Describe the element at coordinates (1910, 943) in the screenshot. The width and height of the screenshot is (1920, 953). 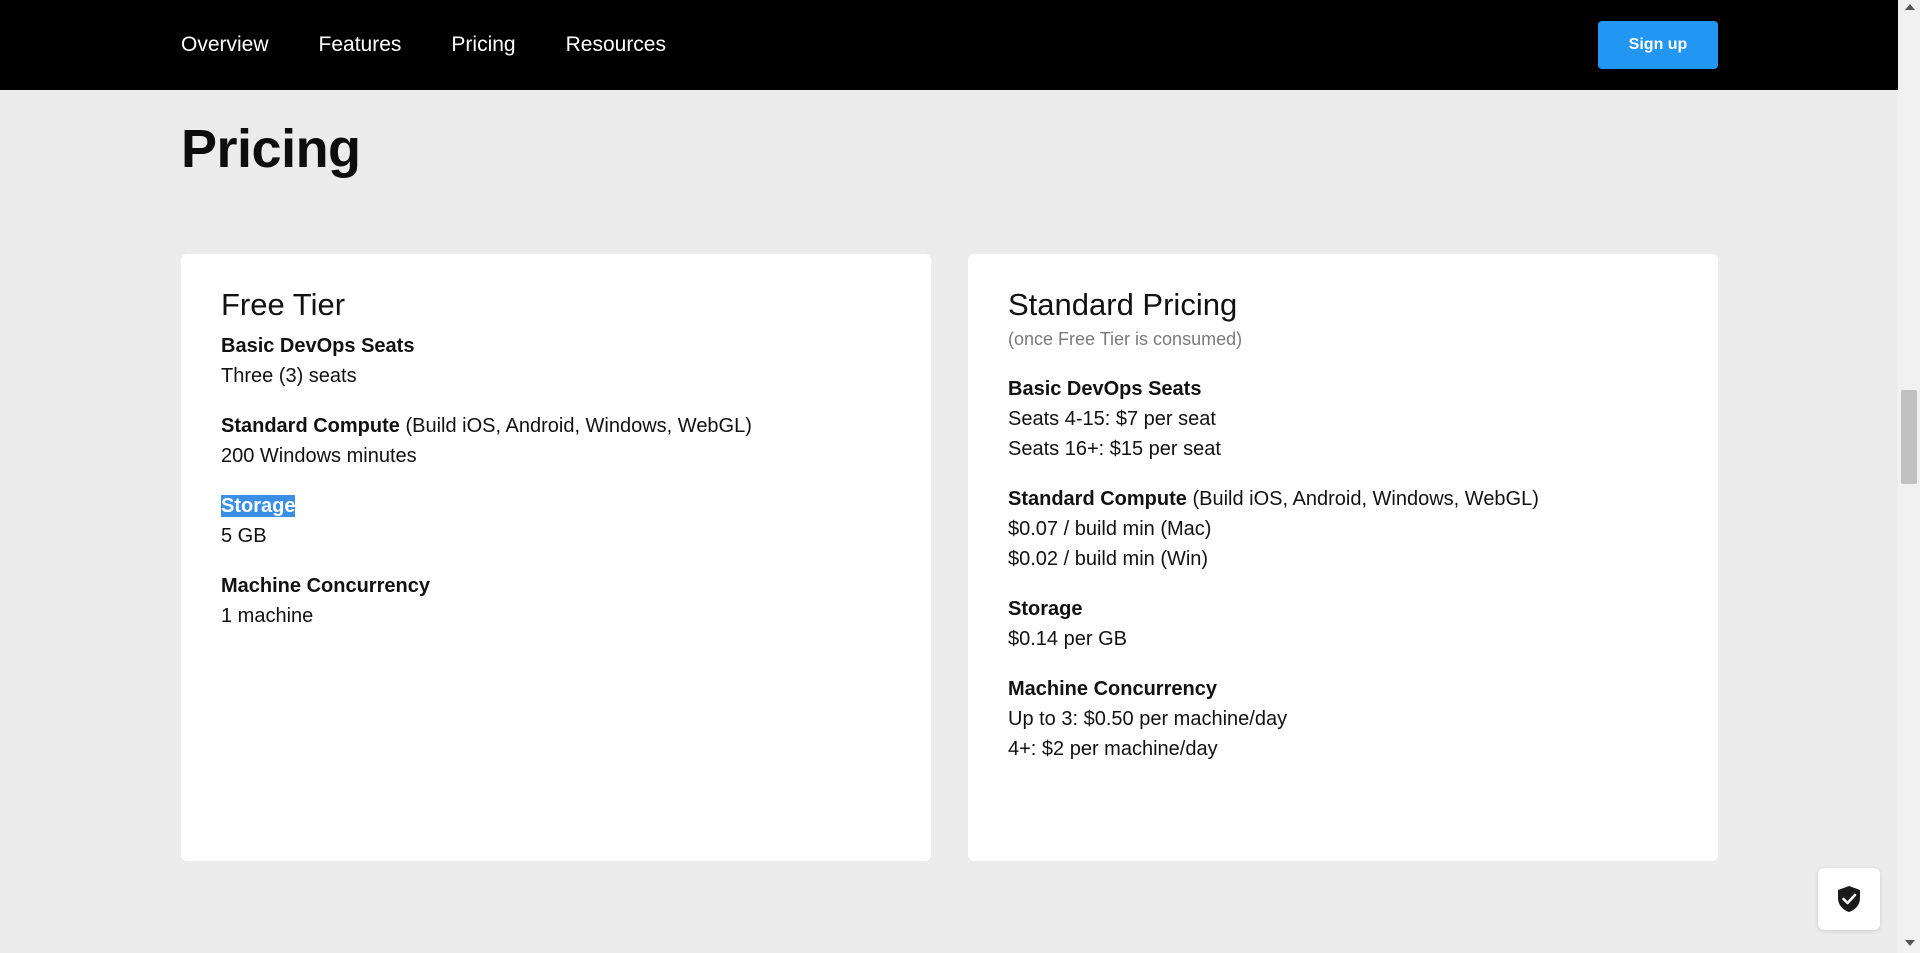
I see `scroll-down-arrow-icon` at that location.